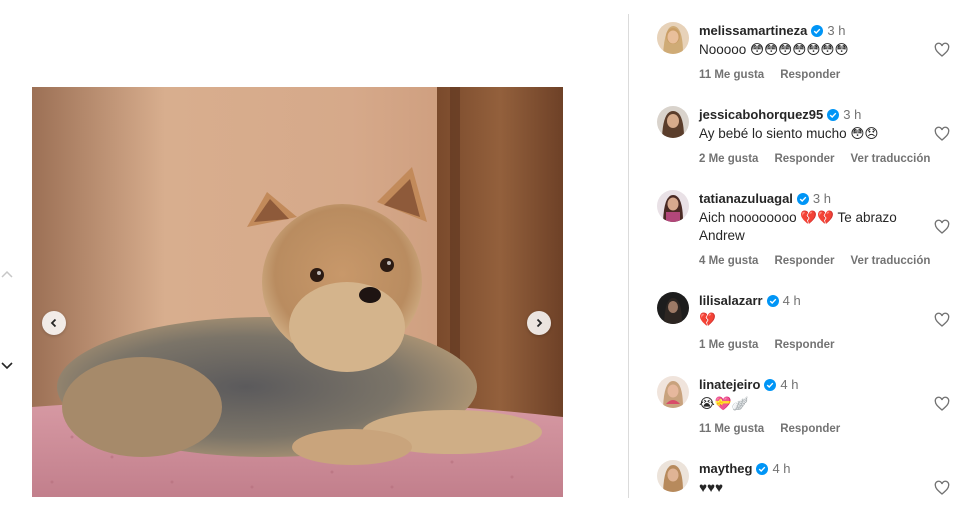 This screenshot has width=960, height=512. I want to click on comment-text: Ay bebé lo siento mucho 😳😞, so click(789, 133).